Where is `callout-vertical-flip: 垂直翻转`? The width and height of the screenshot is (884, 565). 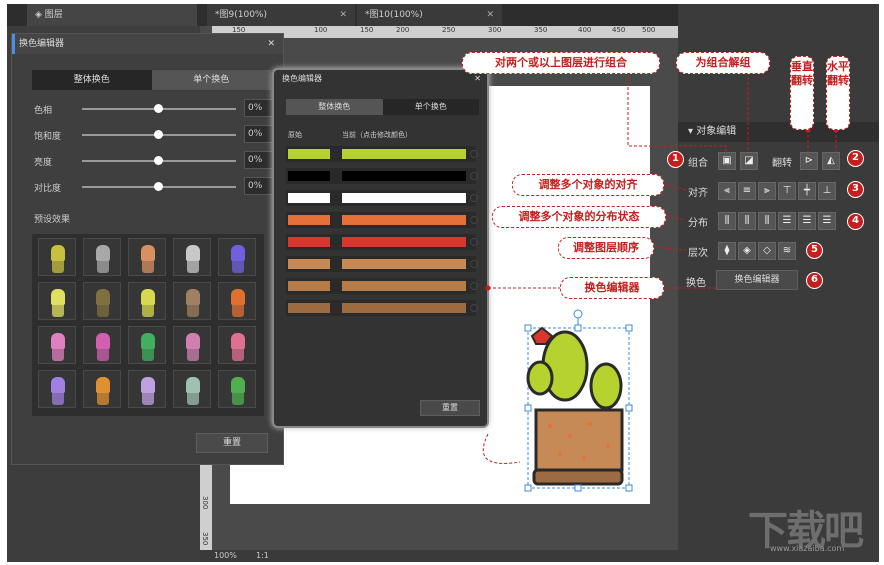 callout-vertical-flip: 垂直翻转 is located at coordinates (802, 93).